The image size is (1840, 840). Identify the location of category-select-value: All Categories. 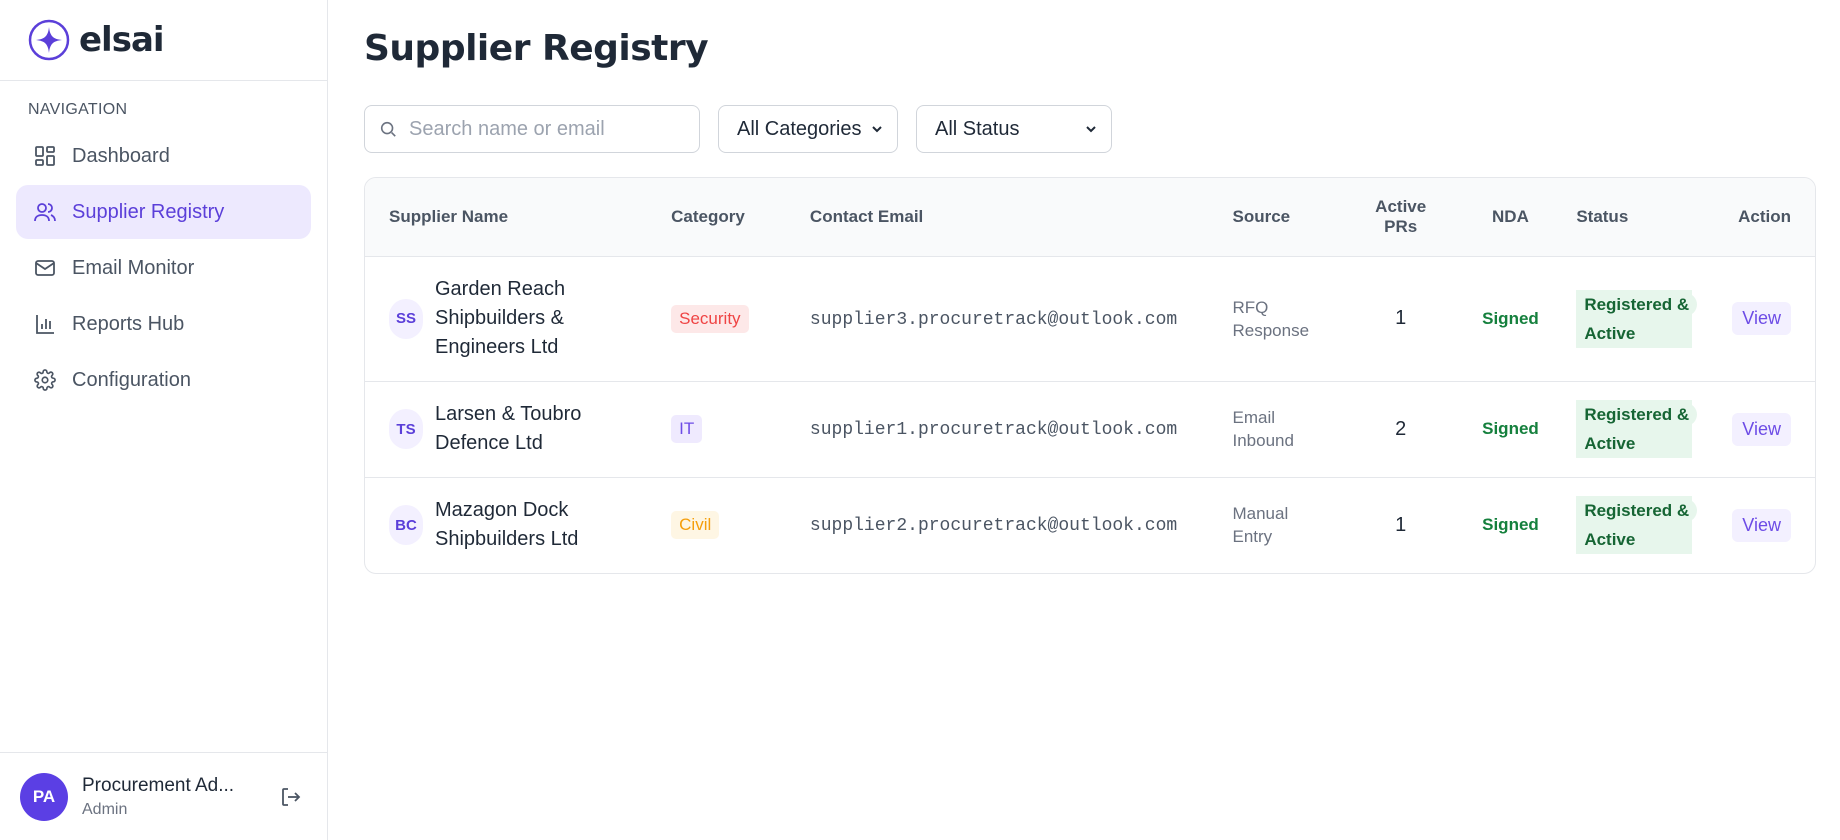
(799, 128).